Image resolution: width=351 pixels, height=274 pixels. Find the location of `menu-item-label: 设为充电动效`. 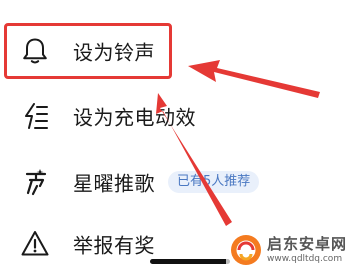

menu-item-label: 设为充电动效 is located at coordinates (134, 117).